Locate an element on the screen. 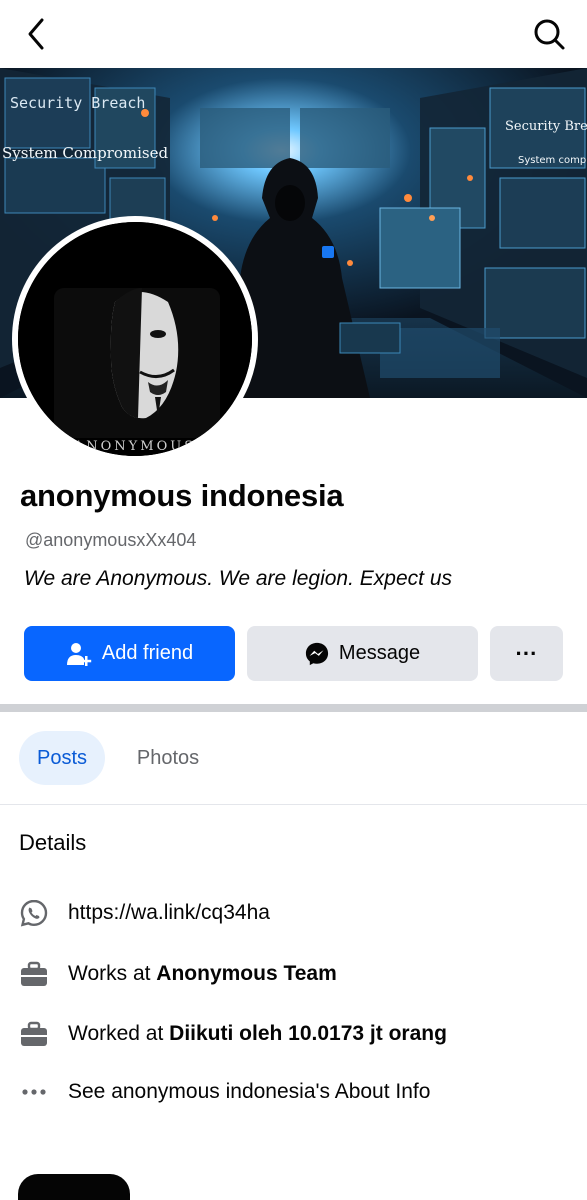 This screenshot has width=587, height=1200. profile-avatar: ANONYMOUS is located at coordinates (135, 339).